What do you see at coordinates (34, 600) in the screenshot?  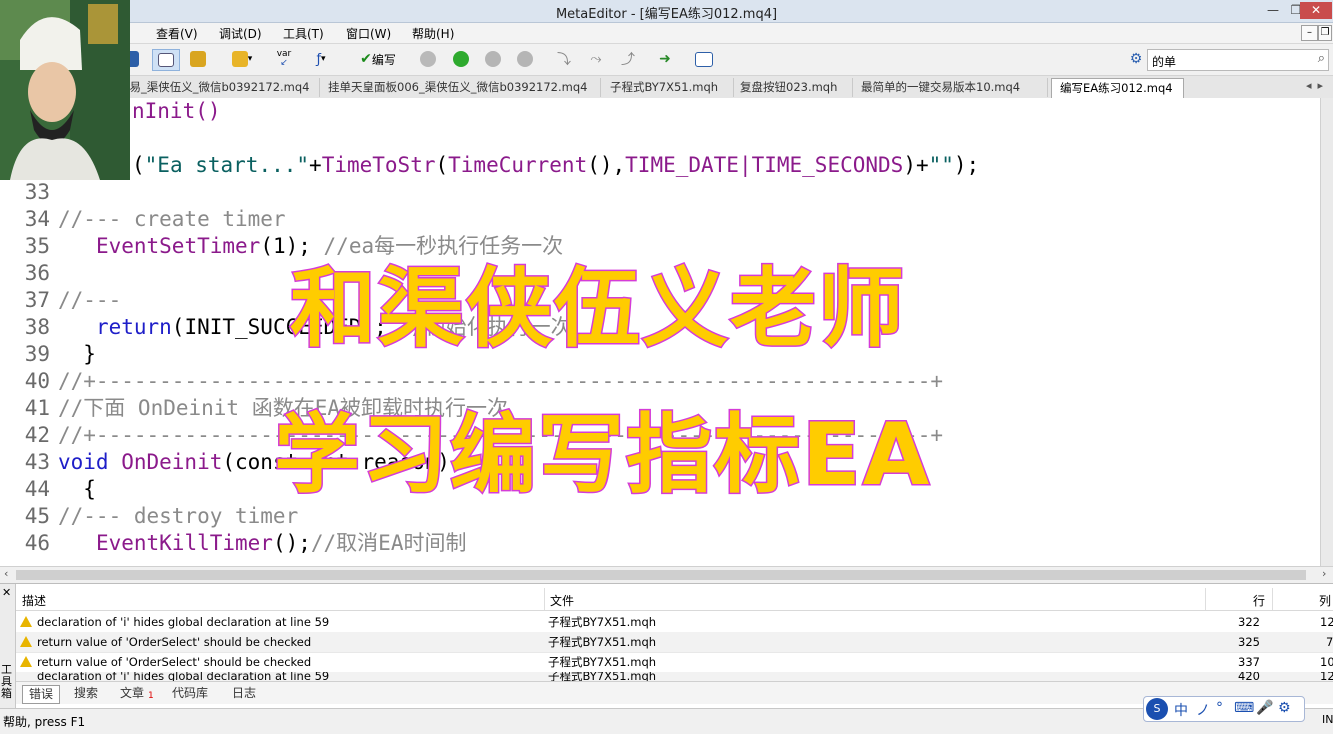 I see `column-description: 描述` at bounding box center [34, 600].